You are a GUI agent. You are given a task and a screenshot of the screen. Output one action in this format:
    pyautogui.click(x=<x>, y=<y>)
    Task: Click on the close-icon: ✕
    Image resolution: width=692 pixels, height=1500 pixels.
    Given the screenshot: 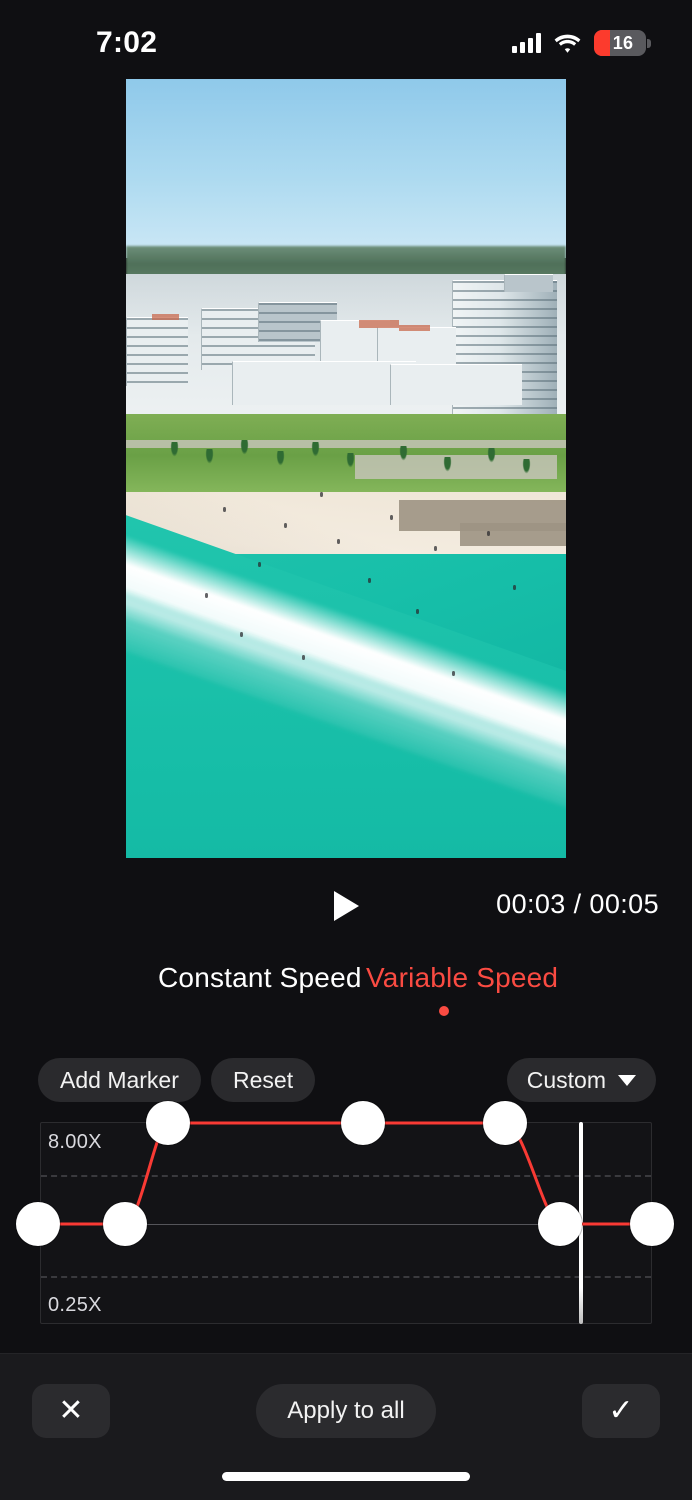 What is the action you would take?
    pyautogui.click(x=71, y=1410)
    